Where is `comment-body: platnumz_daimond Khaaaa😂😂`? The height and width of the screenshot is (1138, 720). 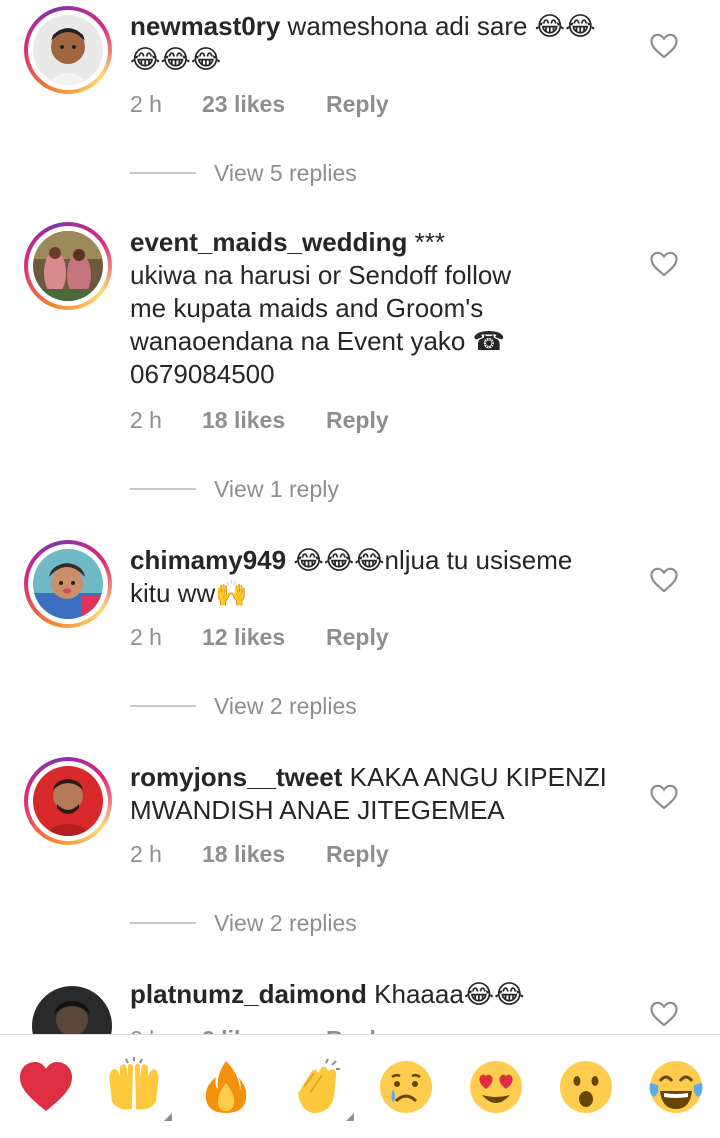 comment-body: platnumz_daimond Khaaaa😂😂 is located at coordinates (370, 994).